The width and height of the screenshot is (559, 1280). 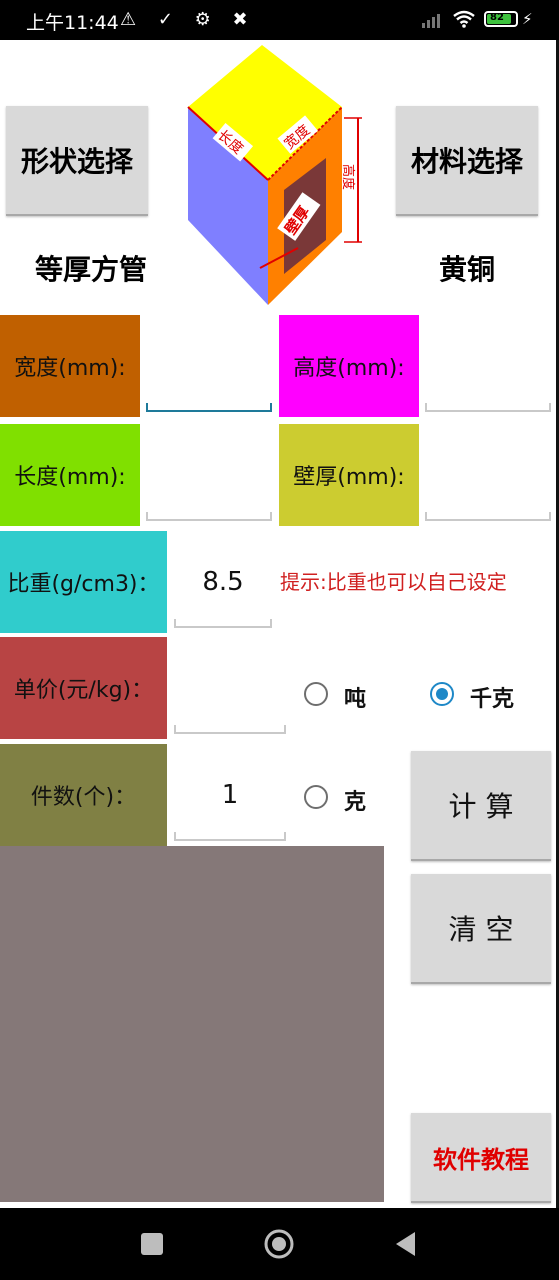 I want to click on price-input, so click(x=230, y=693).